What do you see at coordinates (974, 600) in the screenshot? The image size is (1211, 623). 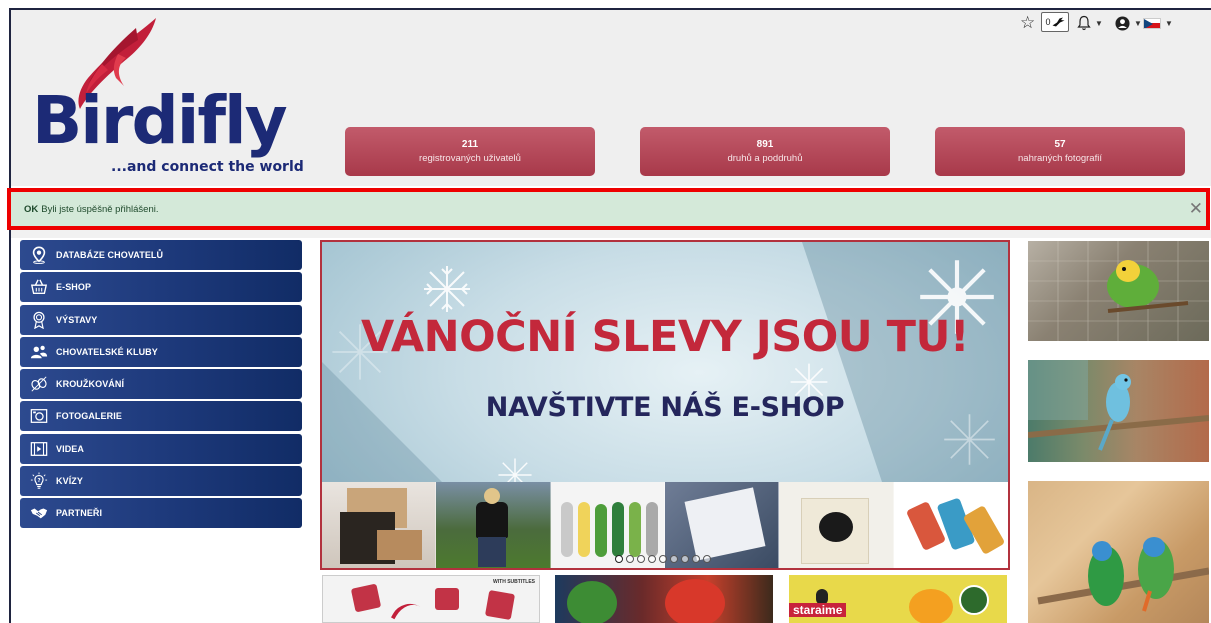 I see `avatar` at bounding box center [974, 600].